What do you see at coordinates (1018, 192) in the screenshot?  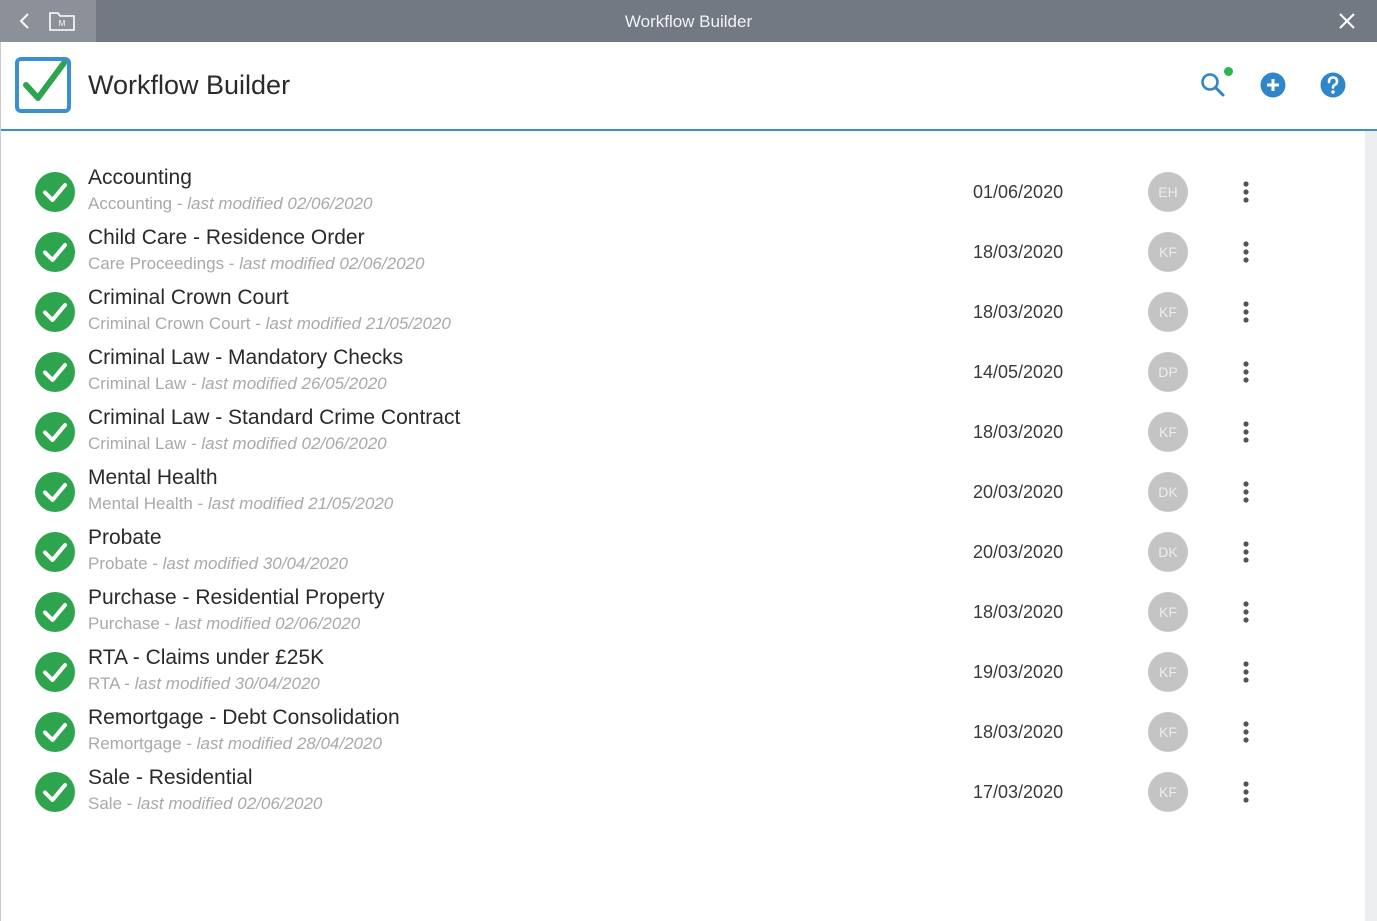 I see `workflow-date: 01/06/2020` at bounding box center [1018, 192].